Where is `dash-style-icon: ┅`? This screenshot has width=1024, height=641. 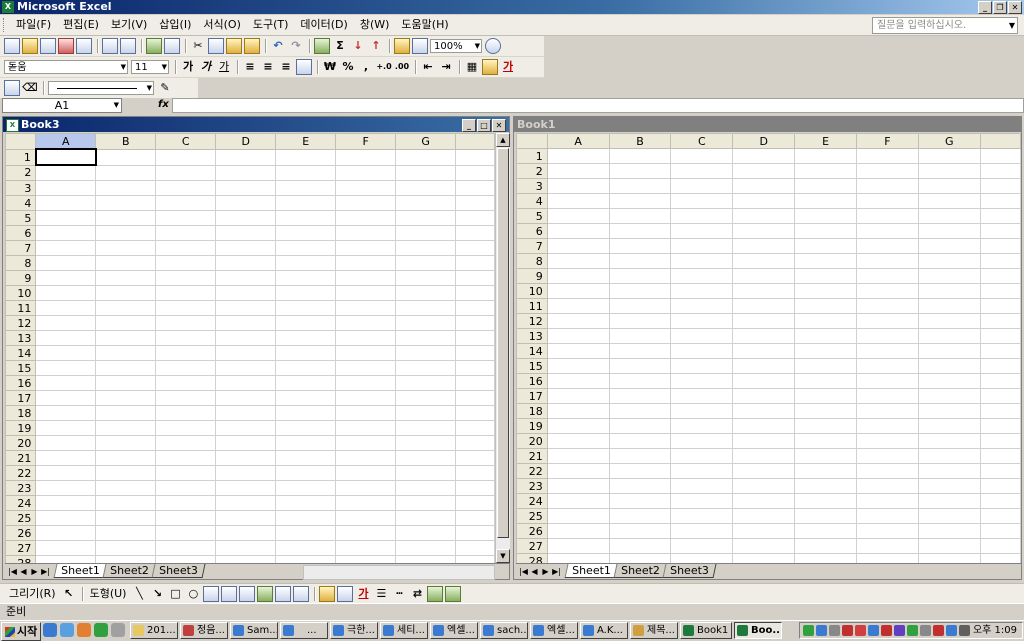
dash-style-icon: ┅ is located at coordinates (399, 594).